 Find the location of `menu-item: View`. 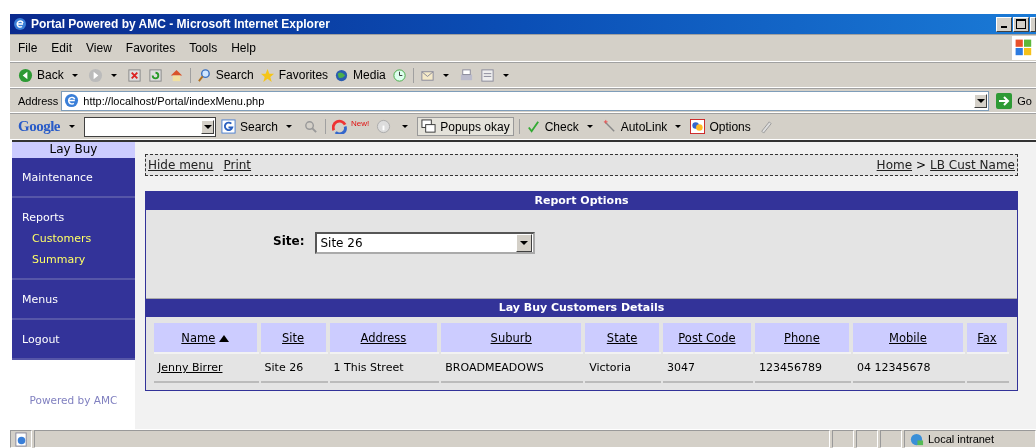

menu-item: View is located at coordinates (99, 48).